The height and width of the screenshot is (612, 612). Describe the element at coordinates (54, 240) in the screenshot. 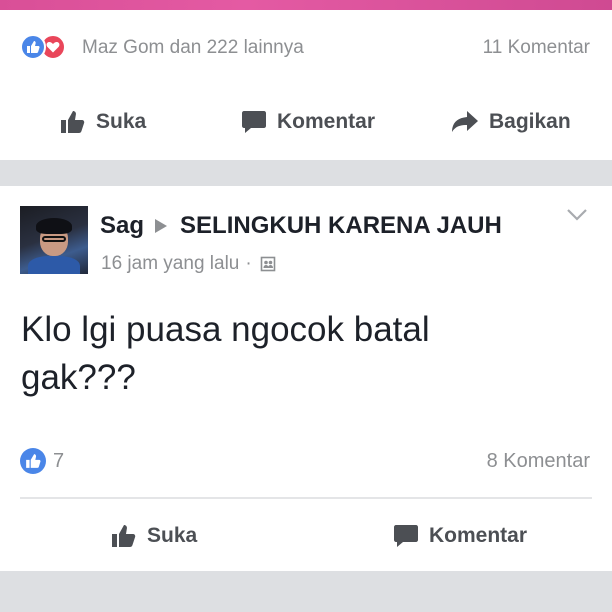

I see `avatar` at that location.